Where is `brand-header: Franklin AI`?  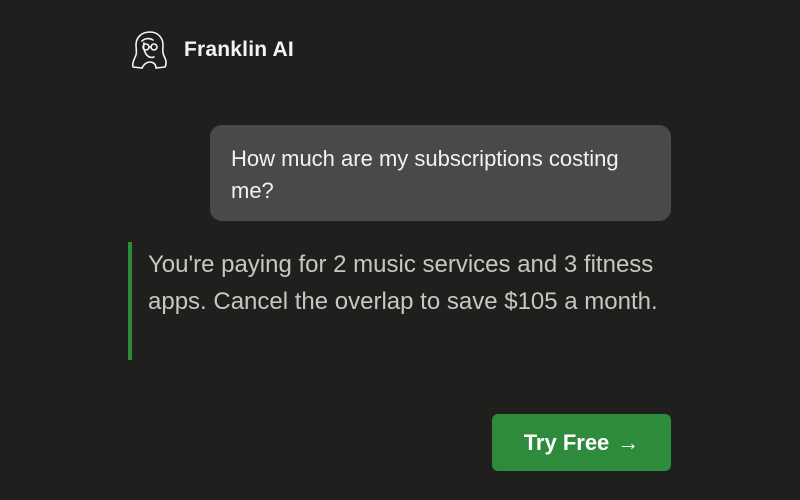 brand-header: Franklin AI is located at coordinates (211, 50).